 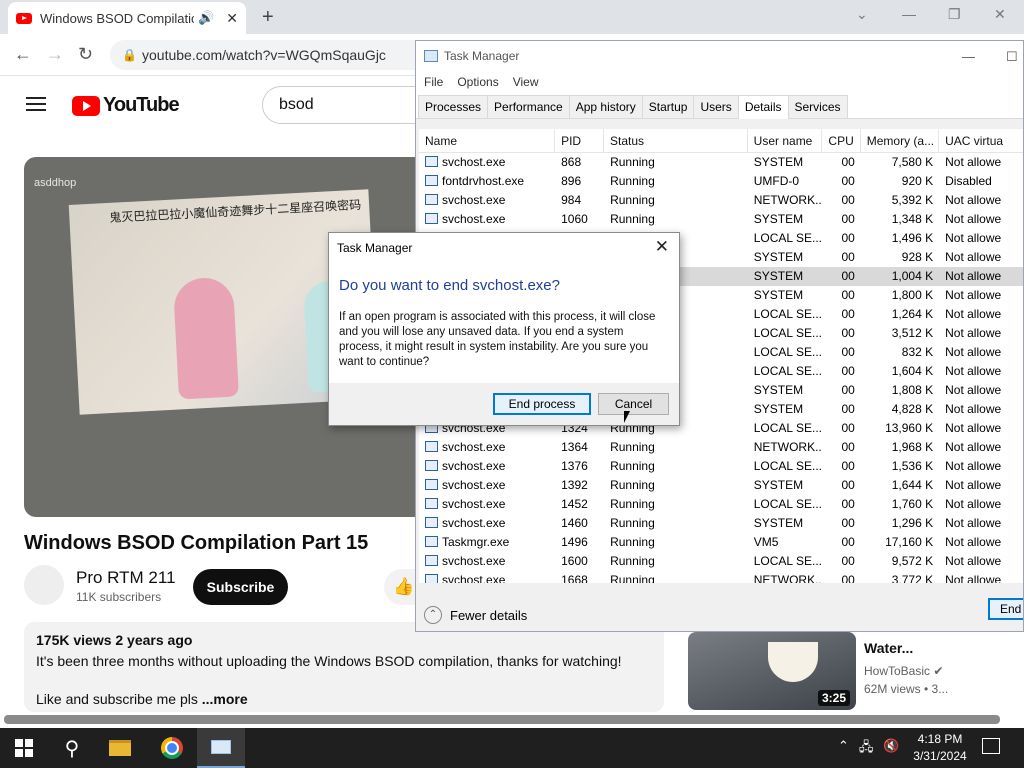 What do you see at coordinates (981, 141) in the screenshot?
I see `column-header: UAC virtua` at bounding box center [981, 141].